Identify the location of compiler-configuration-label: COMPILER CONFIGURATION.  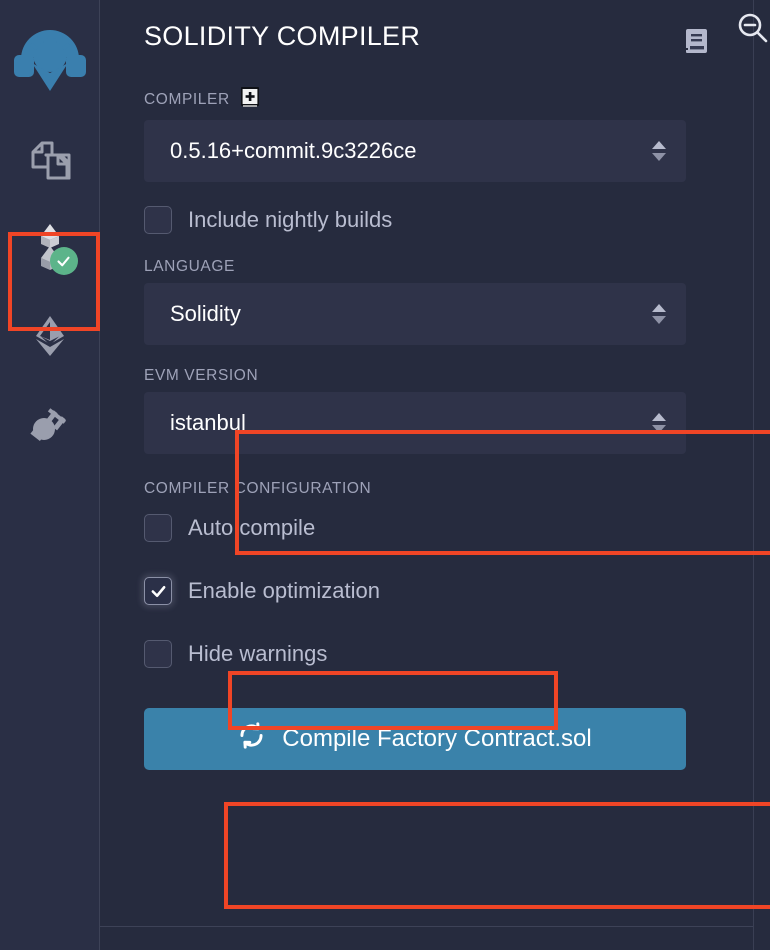
(258, 488).